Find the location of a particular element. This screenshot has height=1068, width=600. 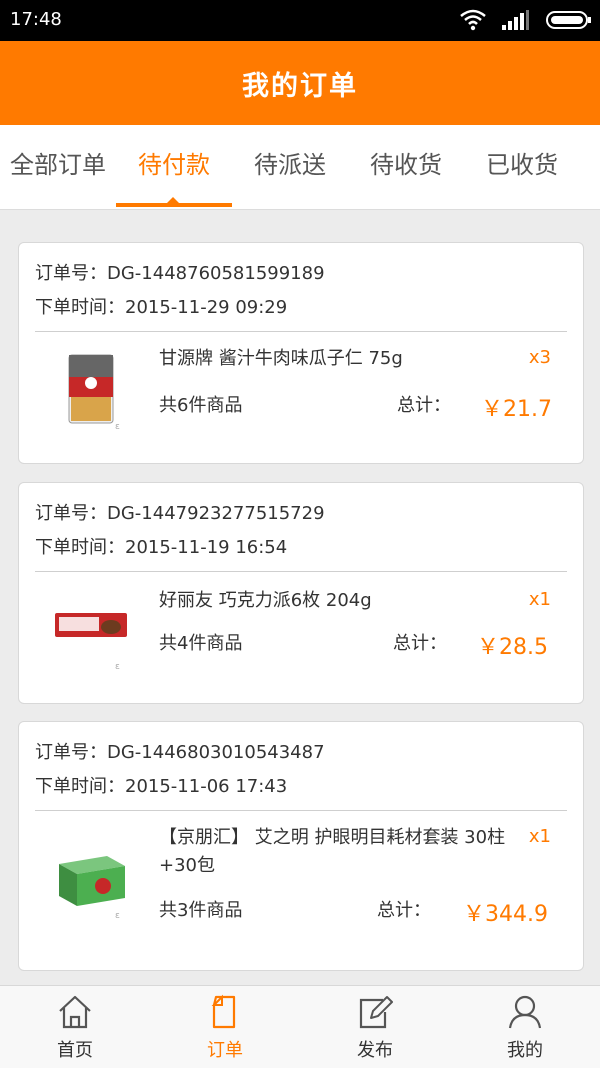

product-name: 【京朋汇】 艾之明 护眼明目耗材套装 30柱+30包 is located at coordinates (332, 851).